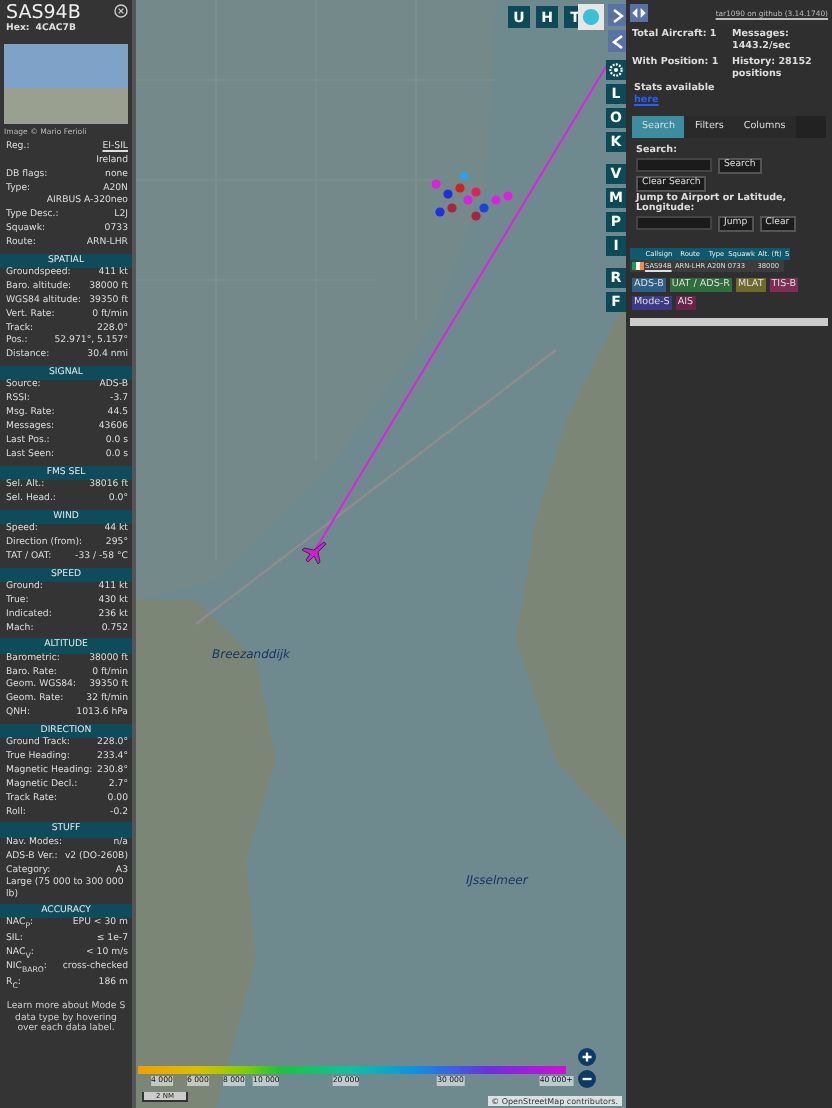 This screenshot has height=1108, width=832. I want to click on double-arrow-icon, so click(639, 13).